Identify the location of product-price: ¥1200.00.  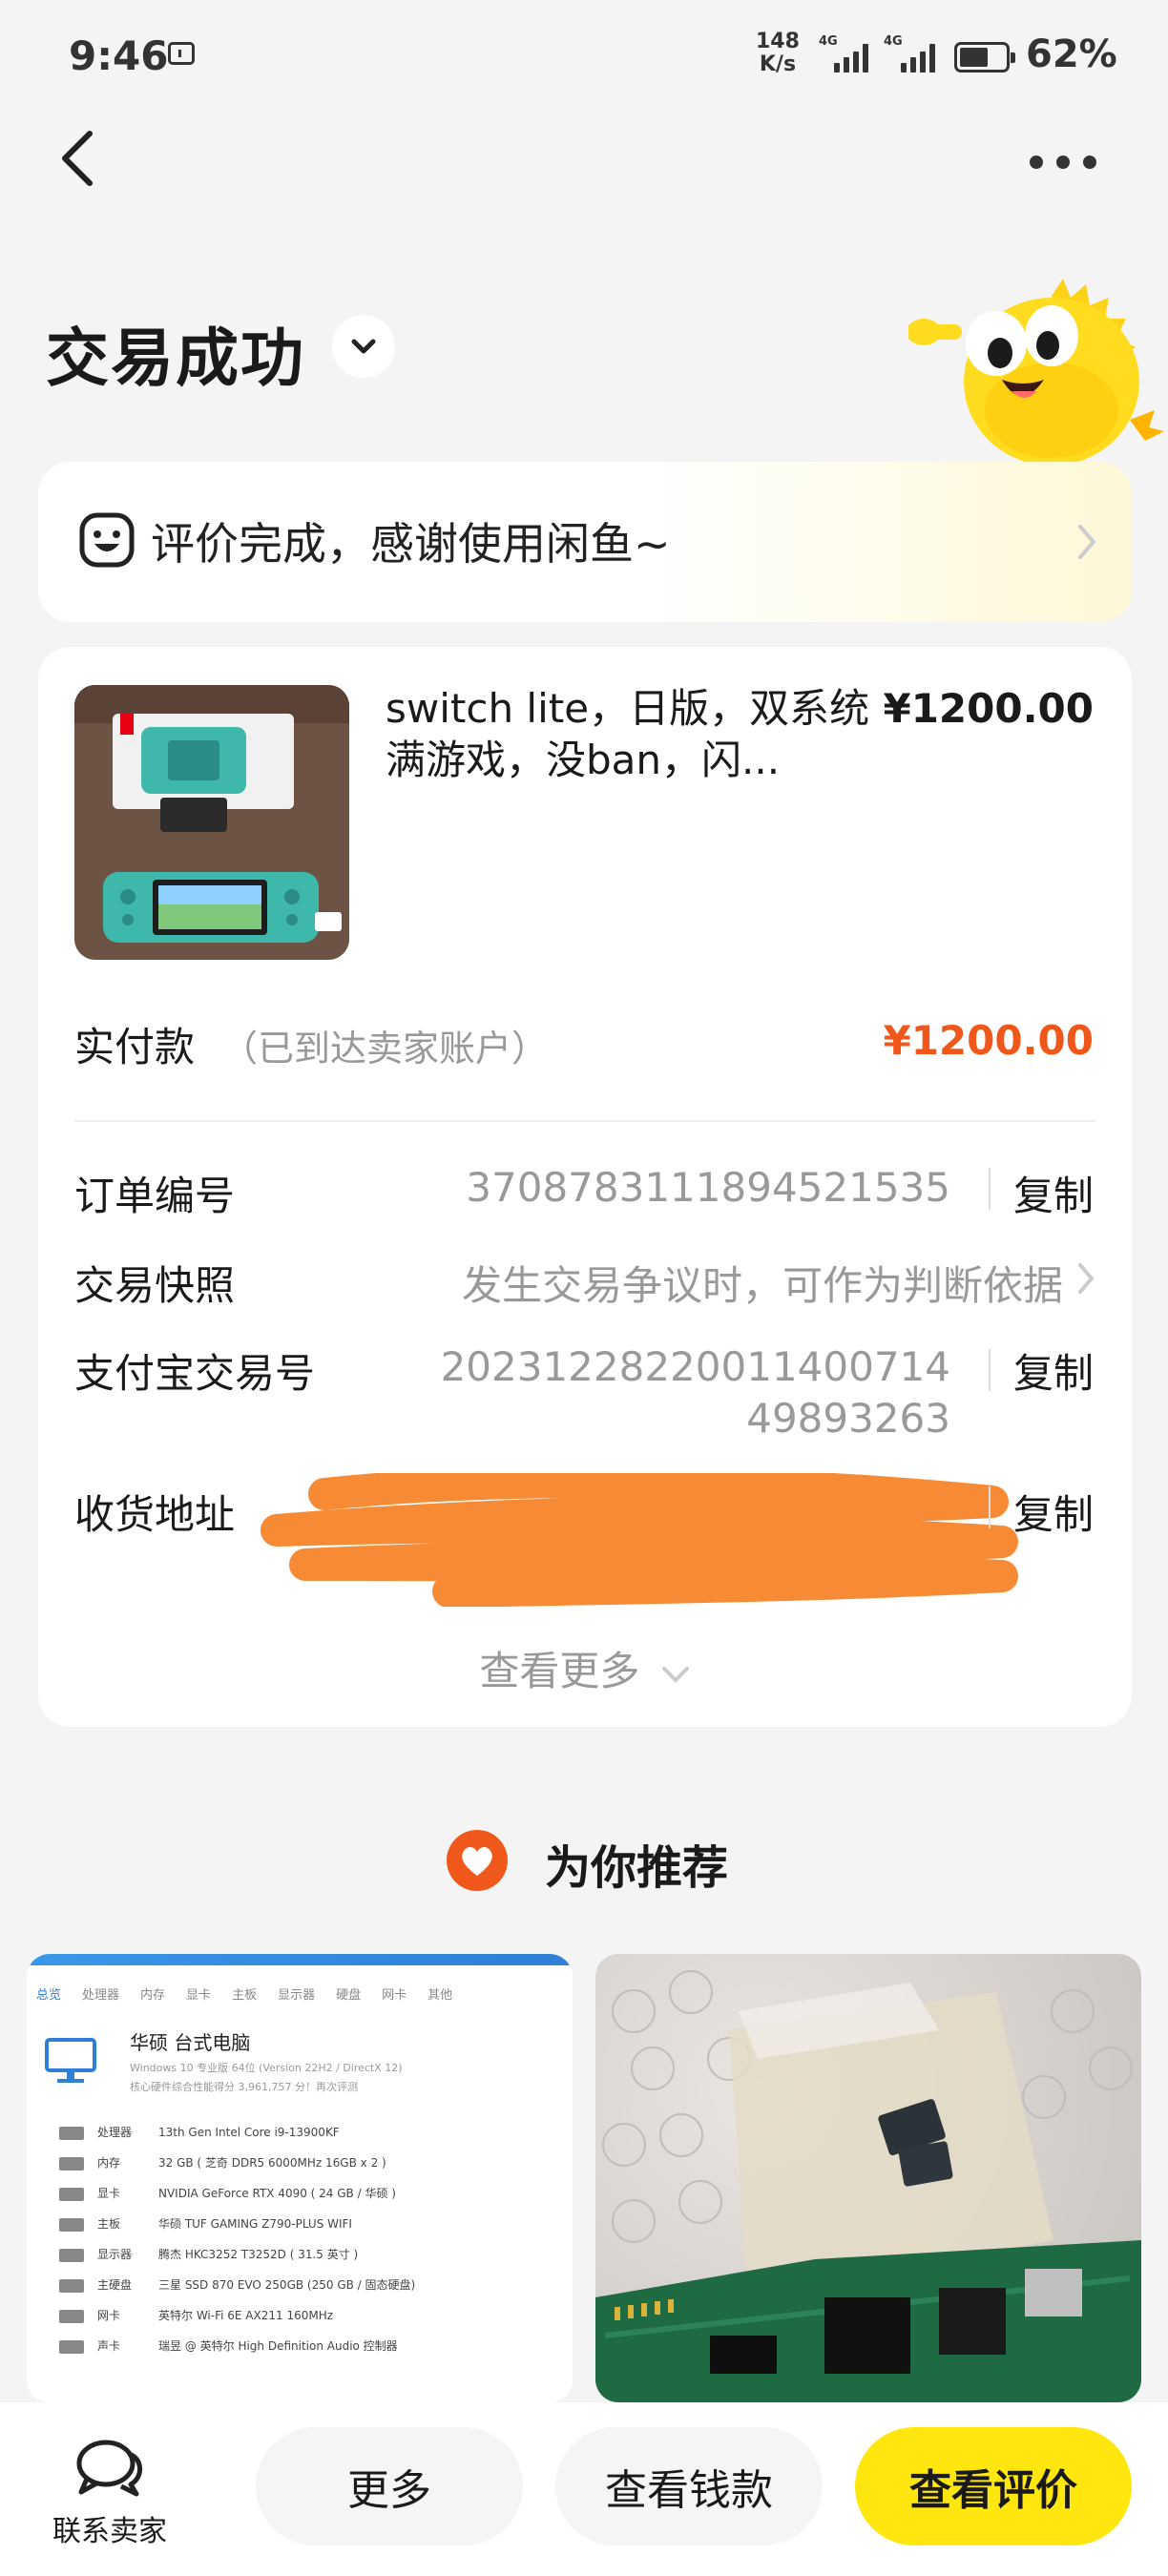
(988, 708).